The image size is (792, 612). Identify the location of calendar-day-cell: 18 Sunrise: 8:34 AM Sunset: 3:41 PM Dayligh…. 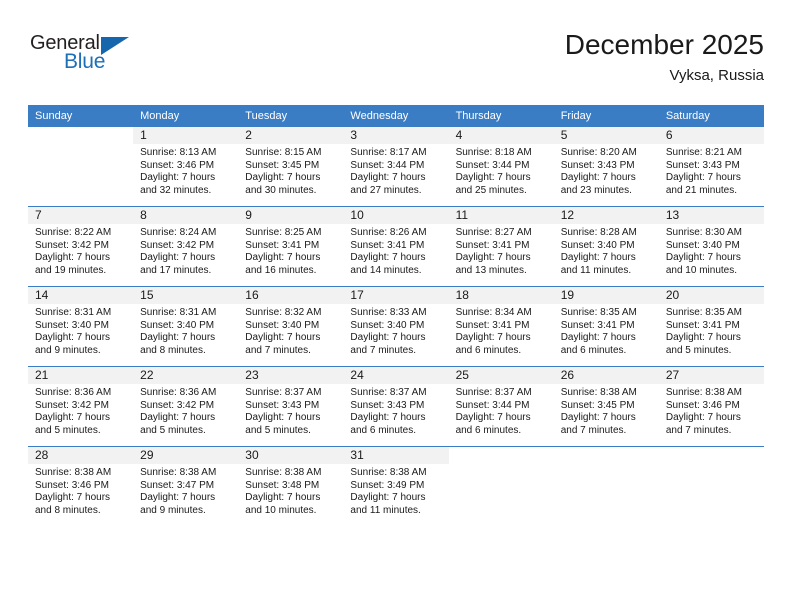
(501, 326).